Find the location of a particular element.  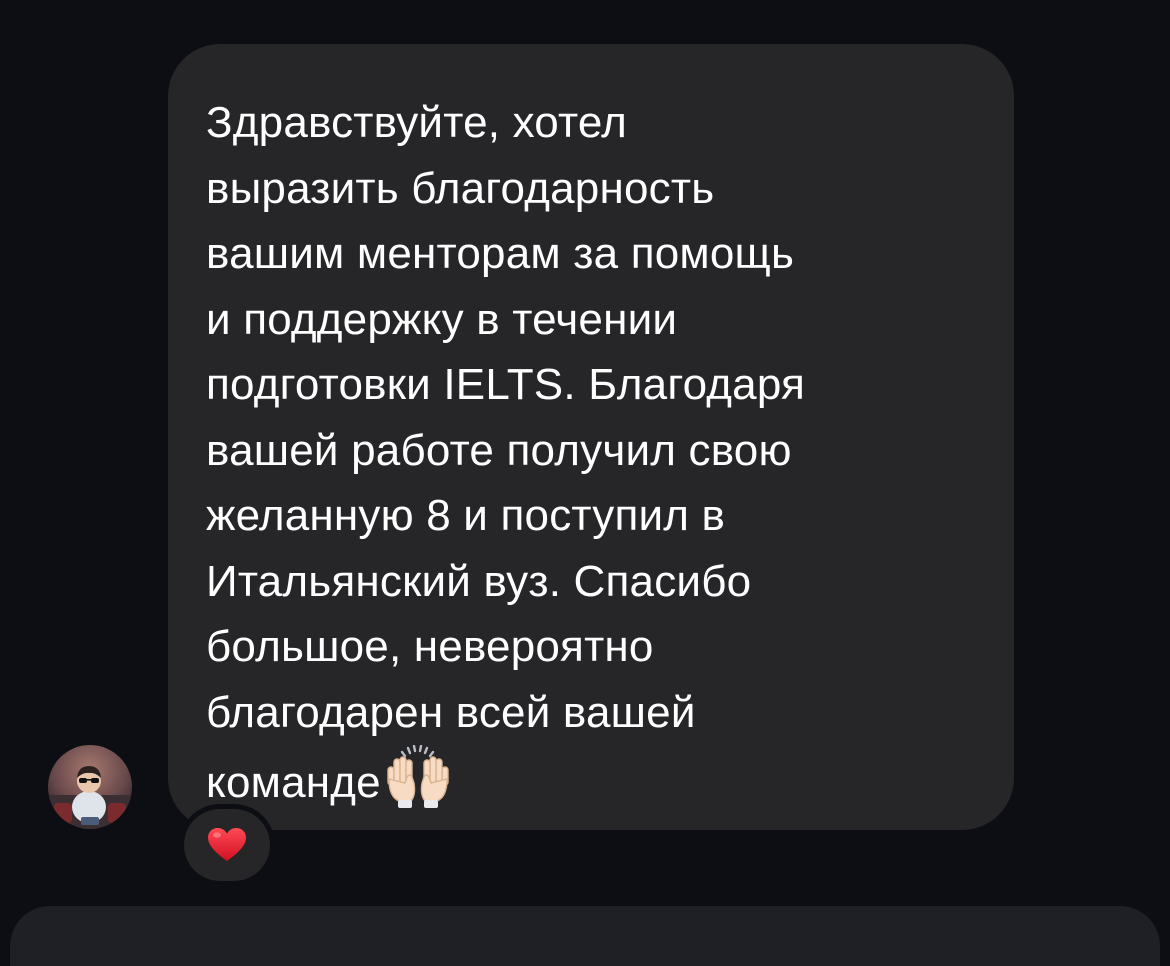

message-input-panel is located at coordinates (585, 936).